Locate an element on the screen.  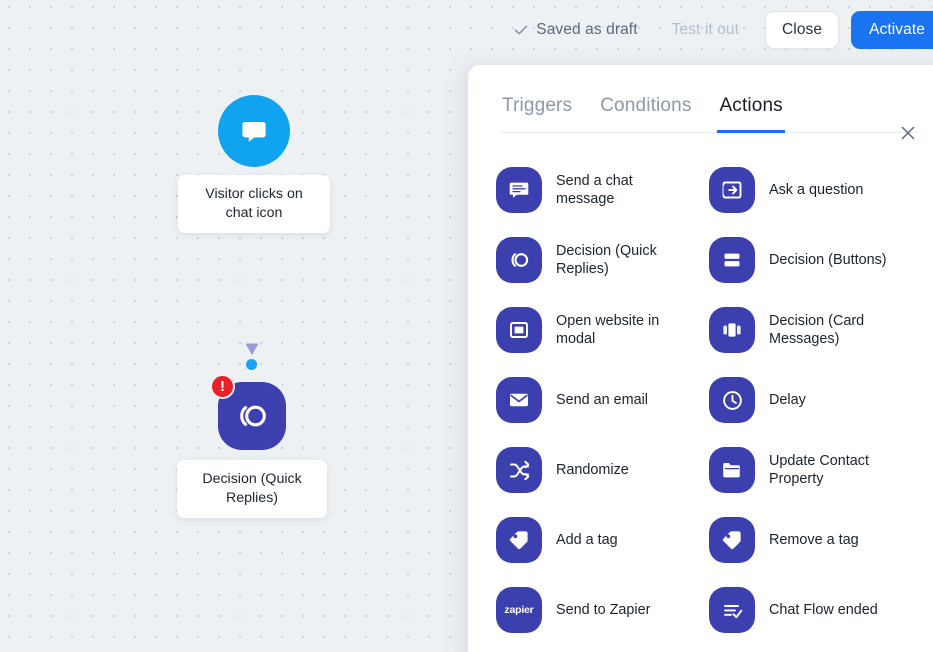
tab-triggers: Triggers is located at coordinates (537, 112).